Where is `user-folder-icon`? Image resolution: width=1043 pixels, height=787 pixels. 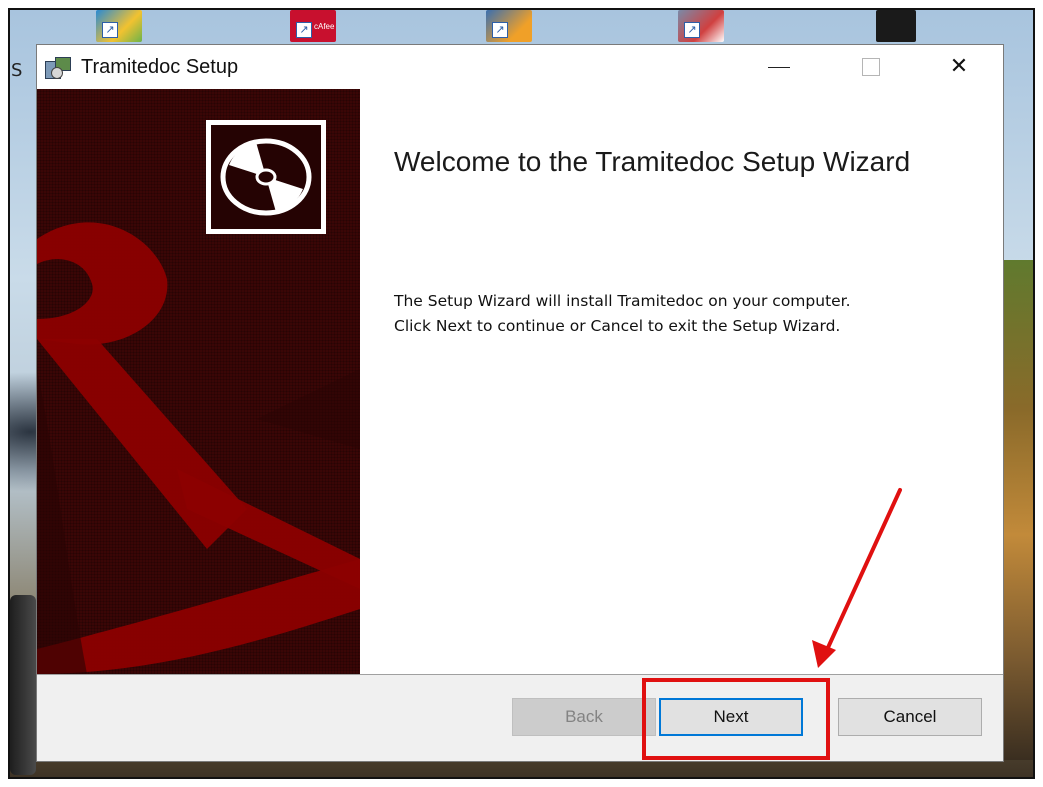 user-folder-icon is located at coordinates (896, 26).